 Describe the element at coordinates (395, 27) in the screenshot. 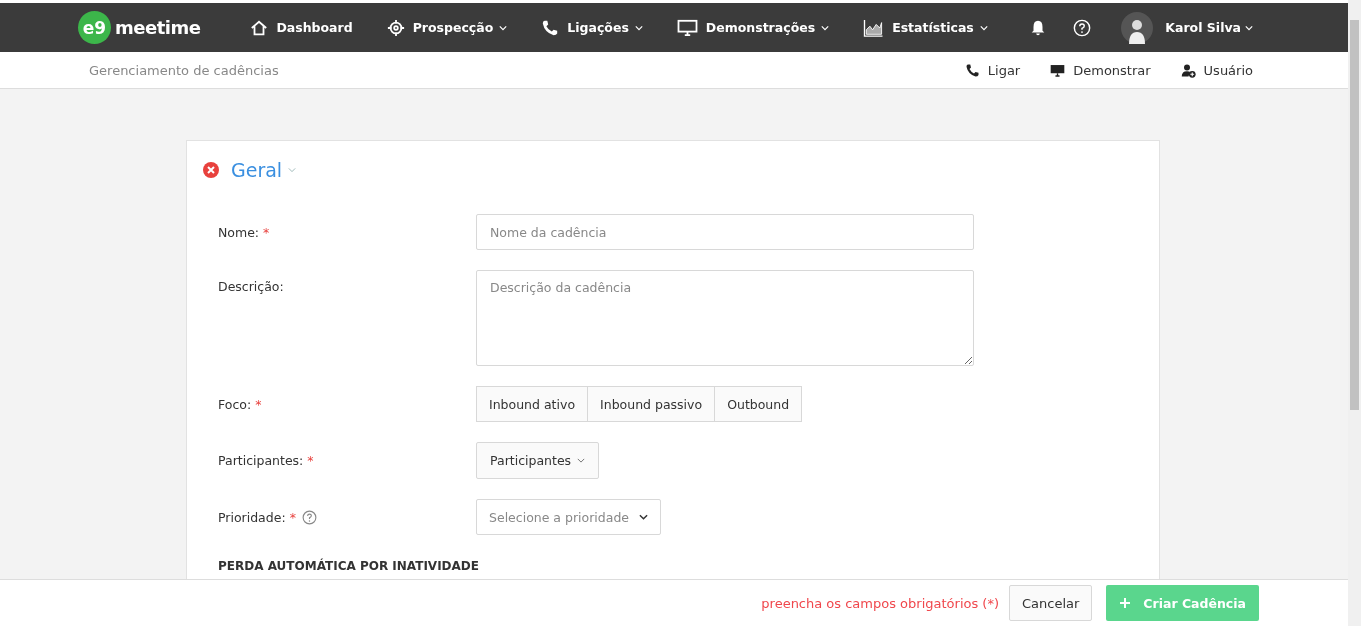

I see `crosshair-icon` at that location.